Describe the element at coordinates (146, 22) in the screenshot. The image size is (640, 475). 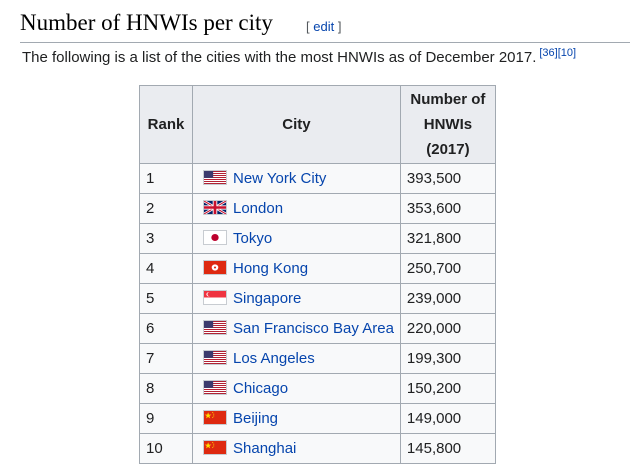
I see `section-title: Number of HNWIs per city` at that location.